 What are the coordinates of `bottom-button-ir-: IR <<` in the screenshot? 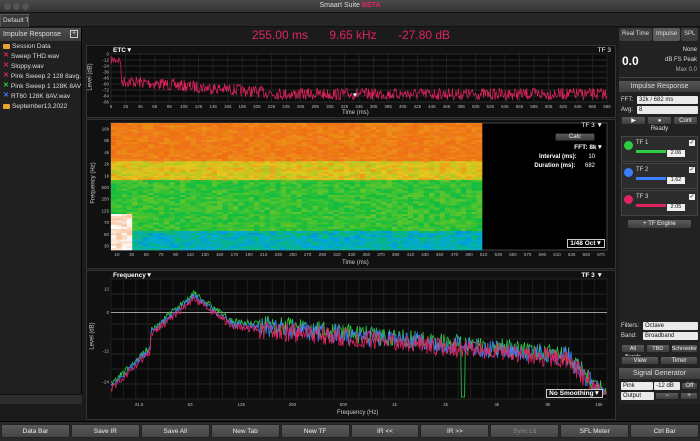 It's located at (385, 431).